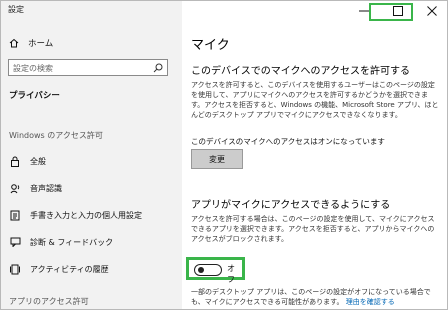  I want to click on app-access-toggle, so click(208, 270).